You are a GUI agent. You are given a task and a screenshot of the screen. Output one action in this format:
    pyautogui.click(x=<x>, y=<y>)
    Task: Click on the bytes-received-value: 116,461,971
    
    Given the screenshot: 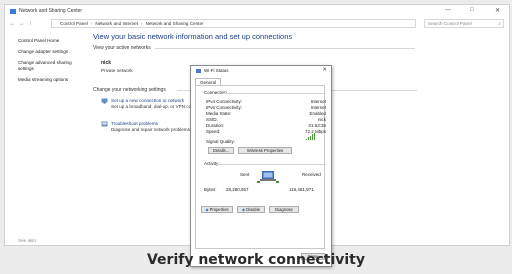 What is the action you would take?
    pyautogui.click(x=301, y=189)
    